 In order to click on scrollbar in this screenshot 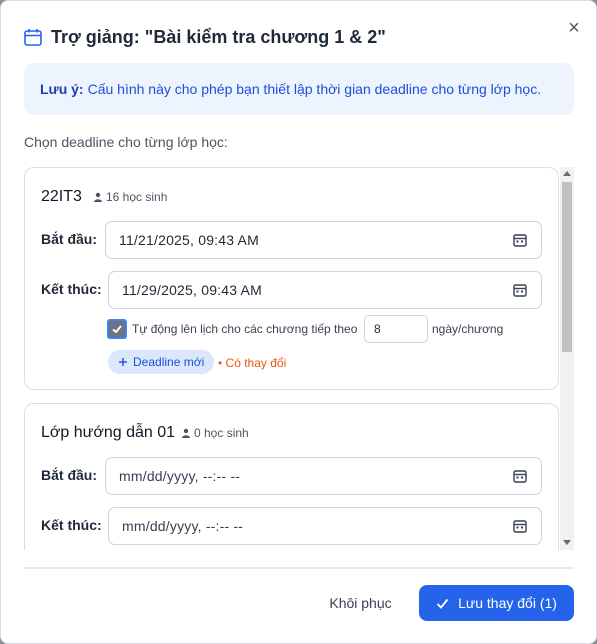, I will do `click(567, 358)`.